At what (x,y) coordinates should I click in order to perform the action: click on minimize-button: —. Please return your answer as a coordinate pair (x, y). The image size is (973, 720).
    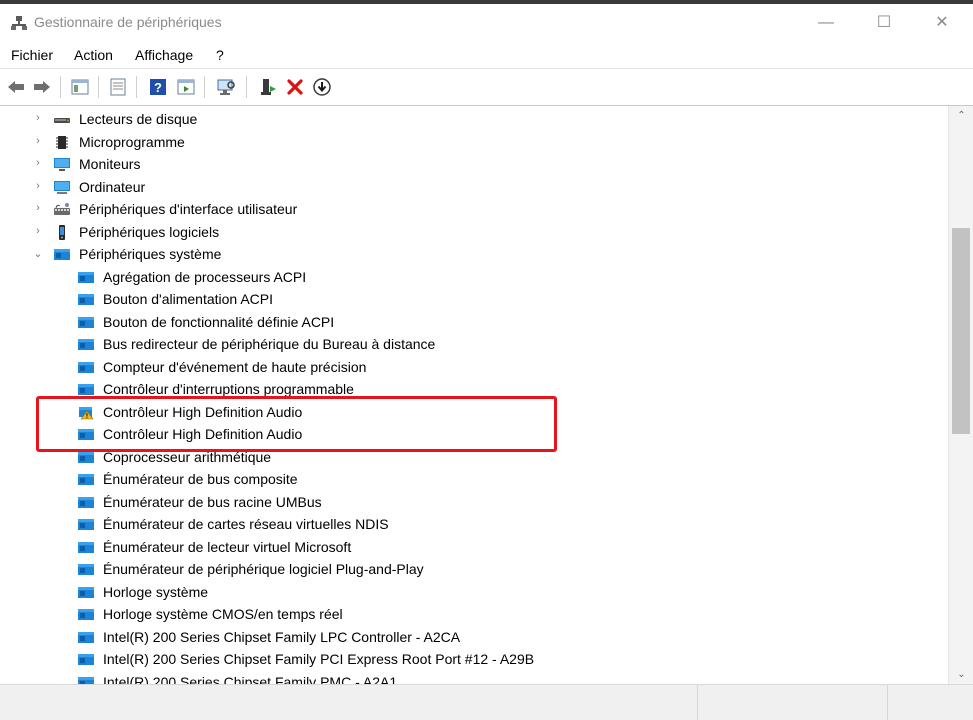
    Looking at the image, I should click on (826, 23).